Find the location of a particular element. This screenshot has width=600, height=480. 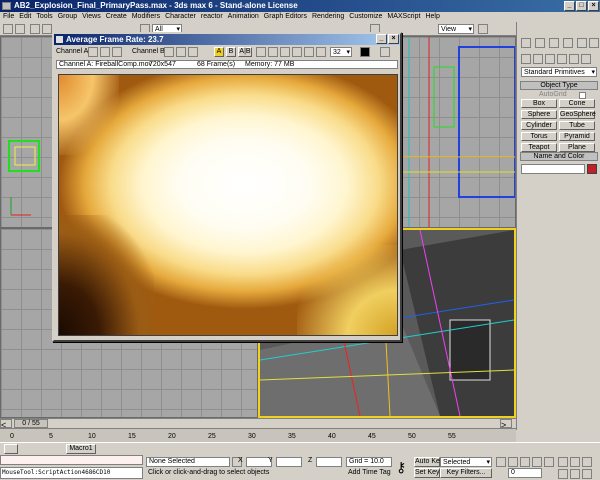

key-icon: ⚷ is located at coordinates (401, 467).